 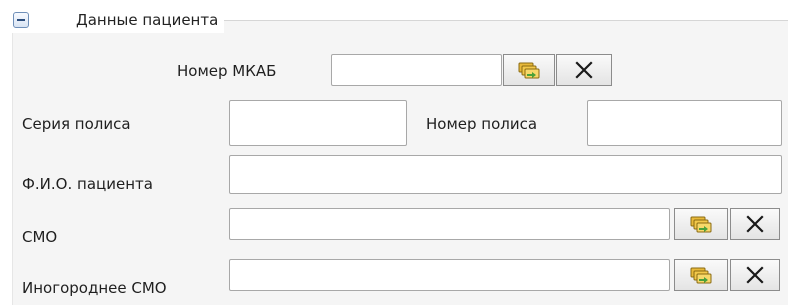 I want to click on policy-series-input, so click(x=318, y=123).